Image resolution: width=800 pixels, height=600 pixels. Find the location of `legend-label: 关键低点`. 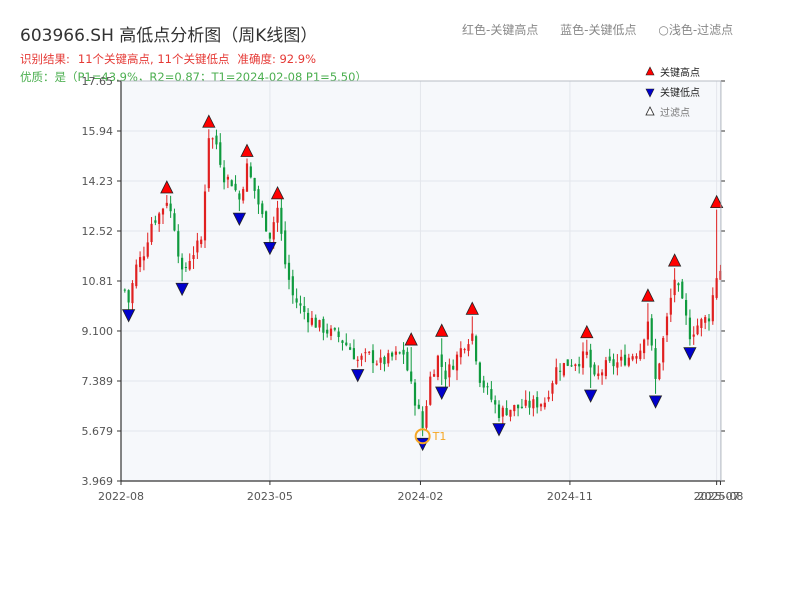

legend-label: 关键低点 is located at coordinates (680, 92).